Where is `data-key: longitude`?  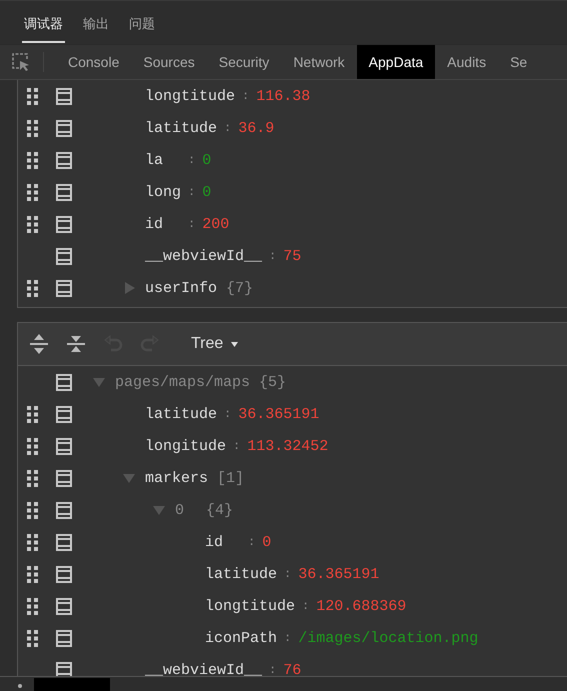
data-key: longitude is located at coordinates (185, 446).